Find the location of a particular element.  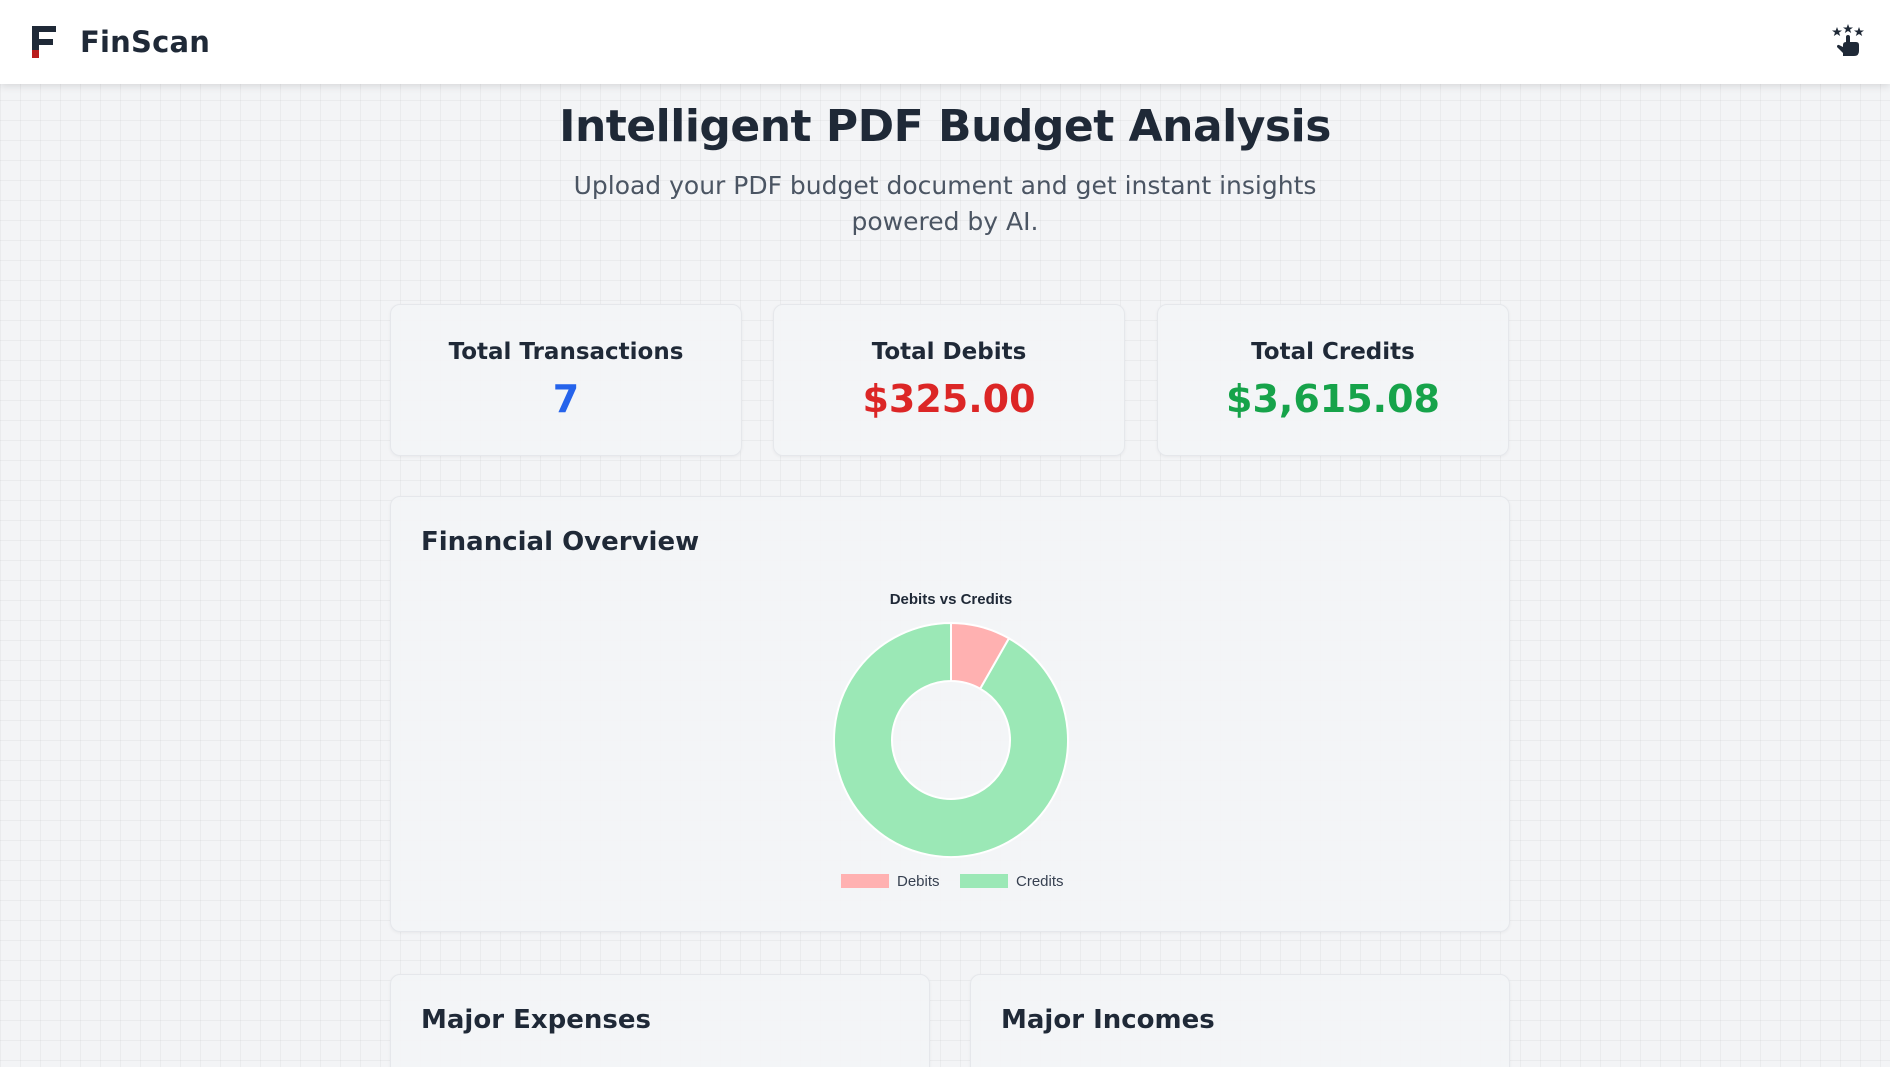

stat-label: Total Transactions is located at coordinates (566, 352).